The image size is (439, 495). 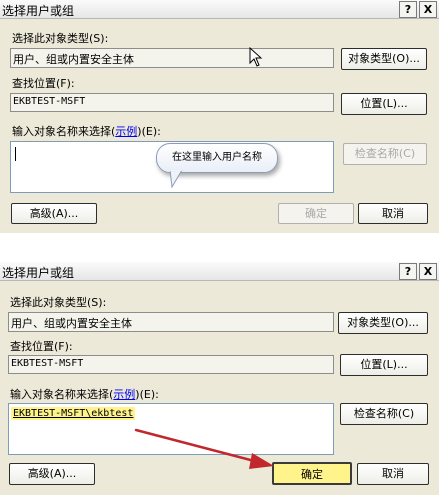 I want to click on object-names-value: EKBTEST-MSFT\ekbtest, so click(x=73, y=413).